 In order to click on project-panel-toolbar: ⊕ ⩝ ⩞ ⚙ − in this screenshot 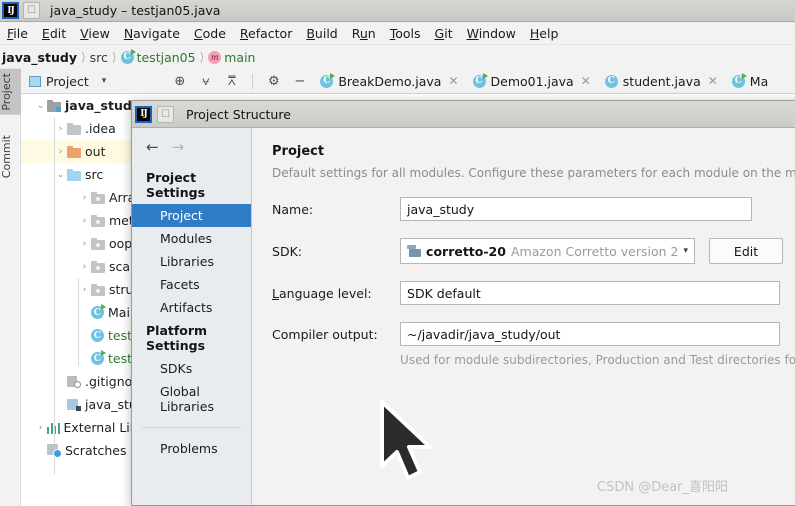, I will do `click(239, 81)`.